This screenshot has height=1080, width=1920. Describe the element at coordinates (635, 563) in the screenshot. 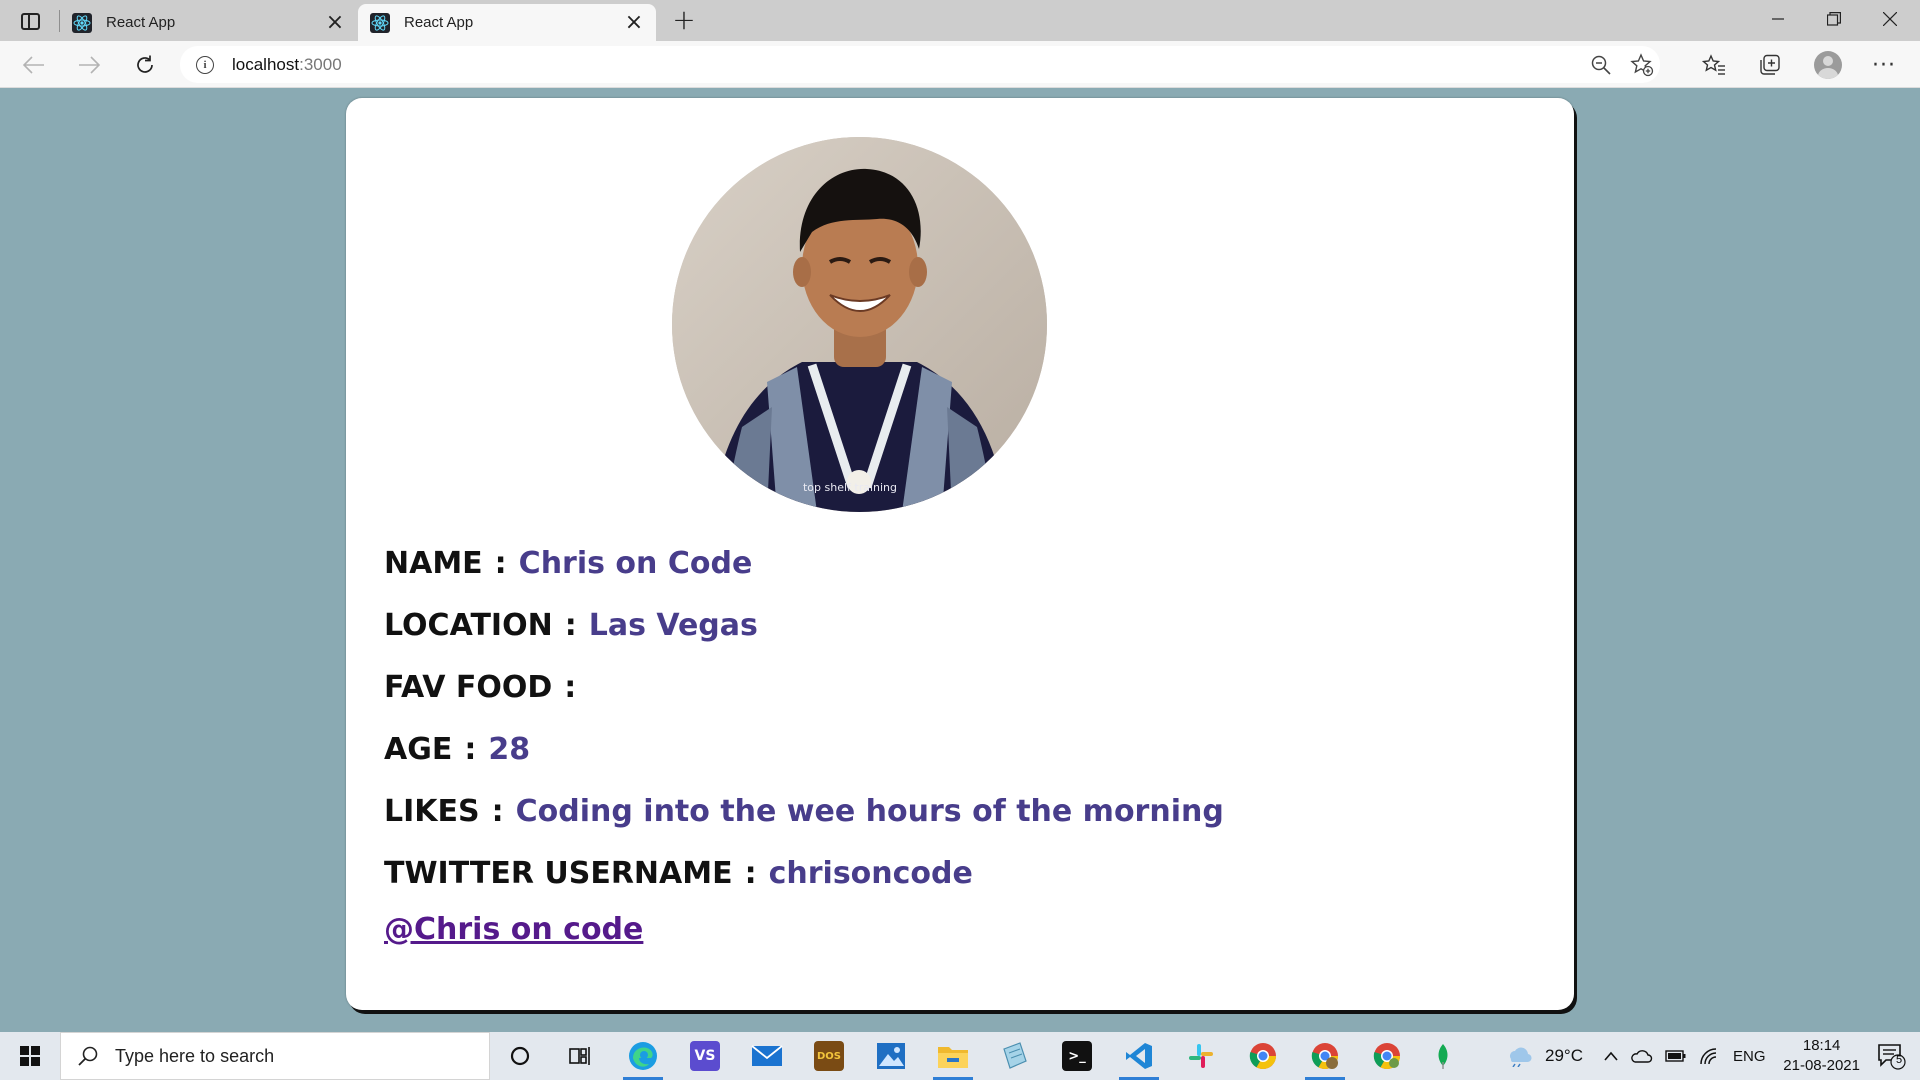

I see `name-value: Chris on Code` at that location.